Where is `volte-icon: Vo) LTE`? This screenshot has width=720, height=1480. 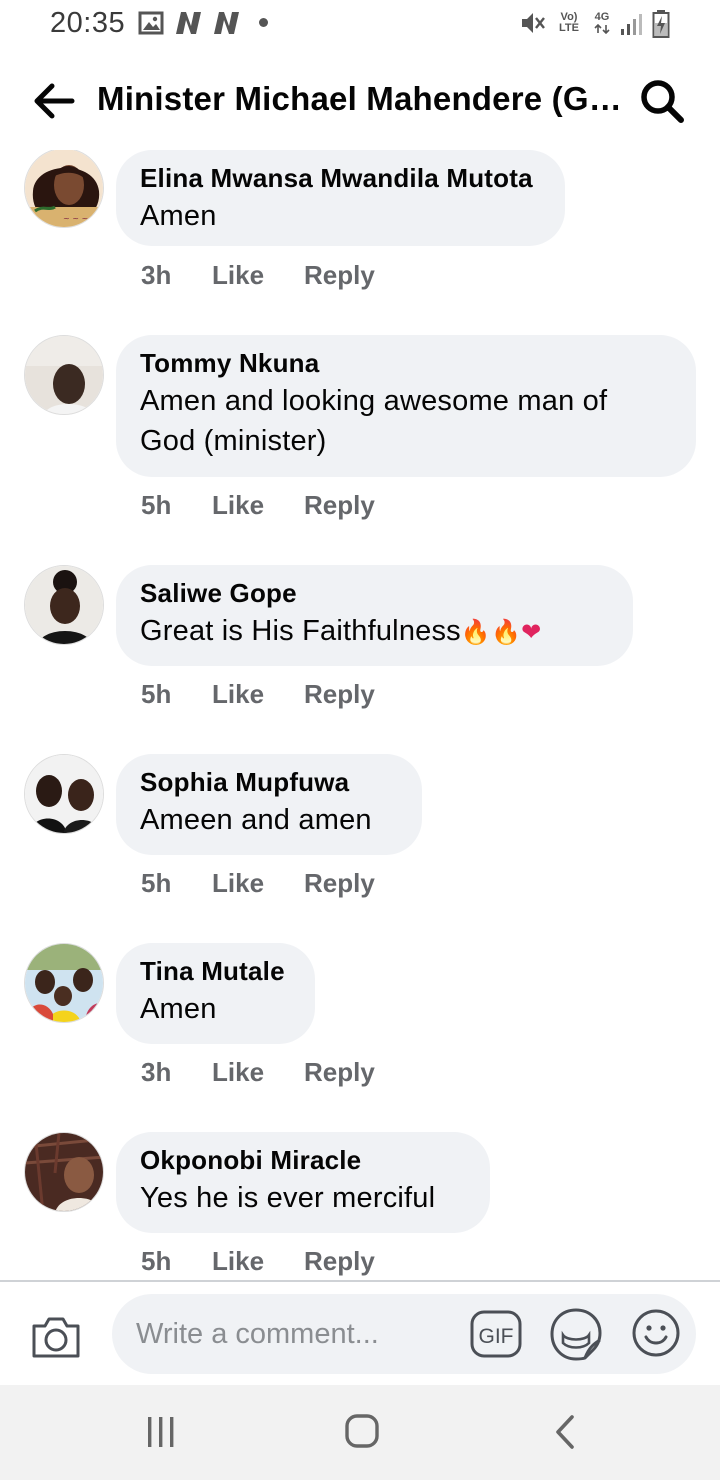 volte-icon: Vo) LTE is located at coordinates (569, 23).